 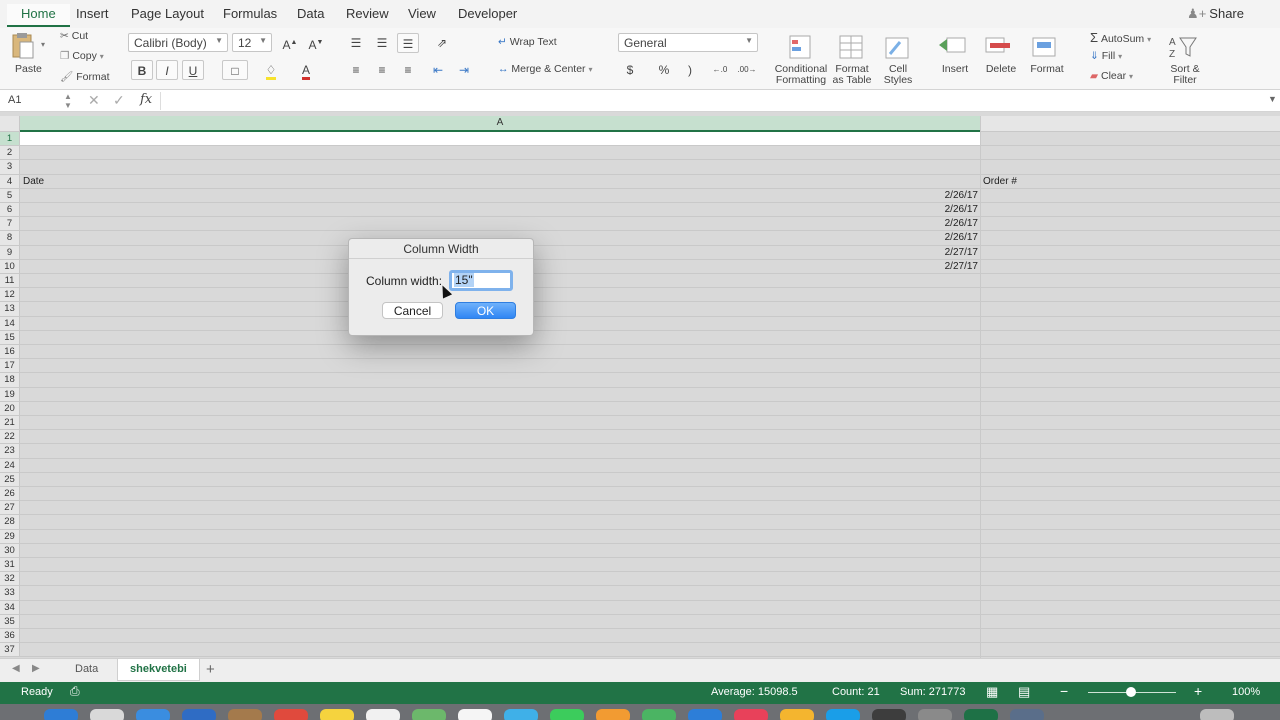 What do you see at coordinates (10, 394) in the screenshot?
I see `row-header: 19` at bounding box center [10, 394].